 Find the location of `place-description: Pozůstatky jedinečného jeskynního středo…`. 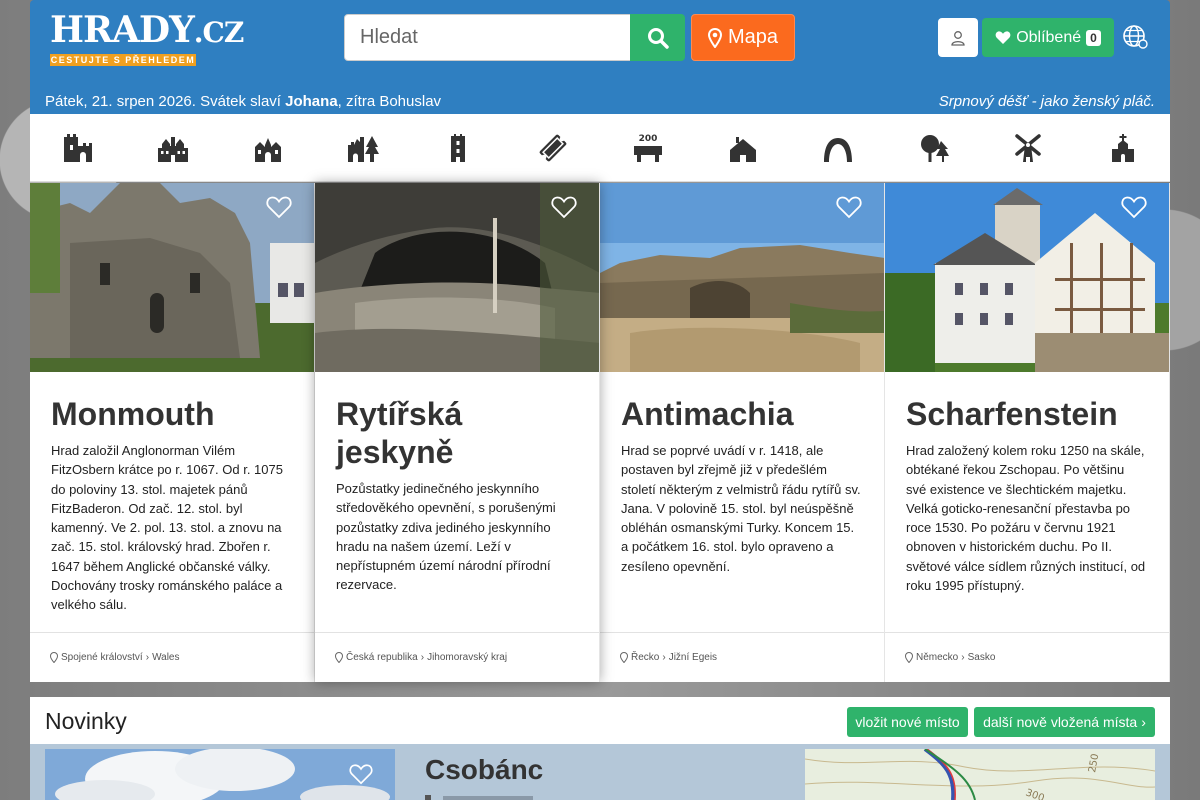

place-description: Pozůstatky jedinečného jeskynního středo… is located at coordinates (446, 537).